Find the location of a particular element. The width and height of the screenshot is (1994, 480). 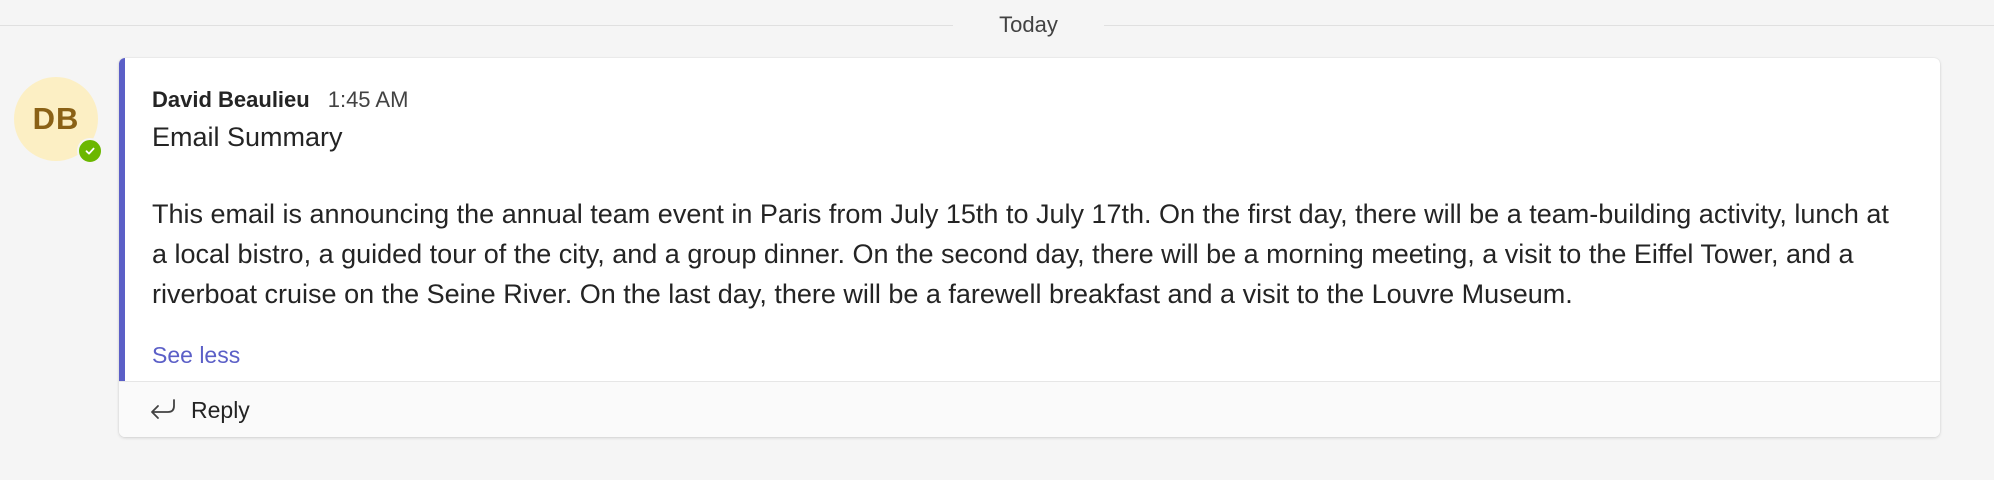

presence-available-icon is located at coordinates (90, 151).